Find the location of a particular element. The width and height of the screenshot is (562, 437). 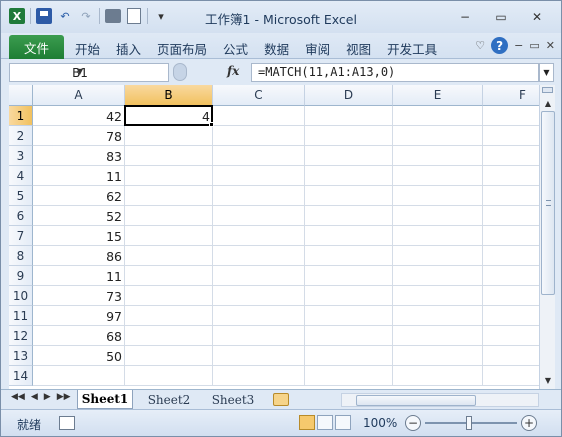

ribbon-tab-bar: 文件 开始 插入 页面布局 公式 数据 审阅 视图 开发工具 ♡ ? − ▭ ✕ is located at coordinates (281, 46).